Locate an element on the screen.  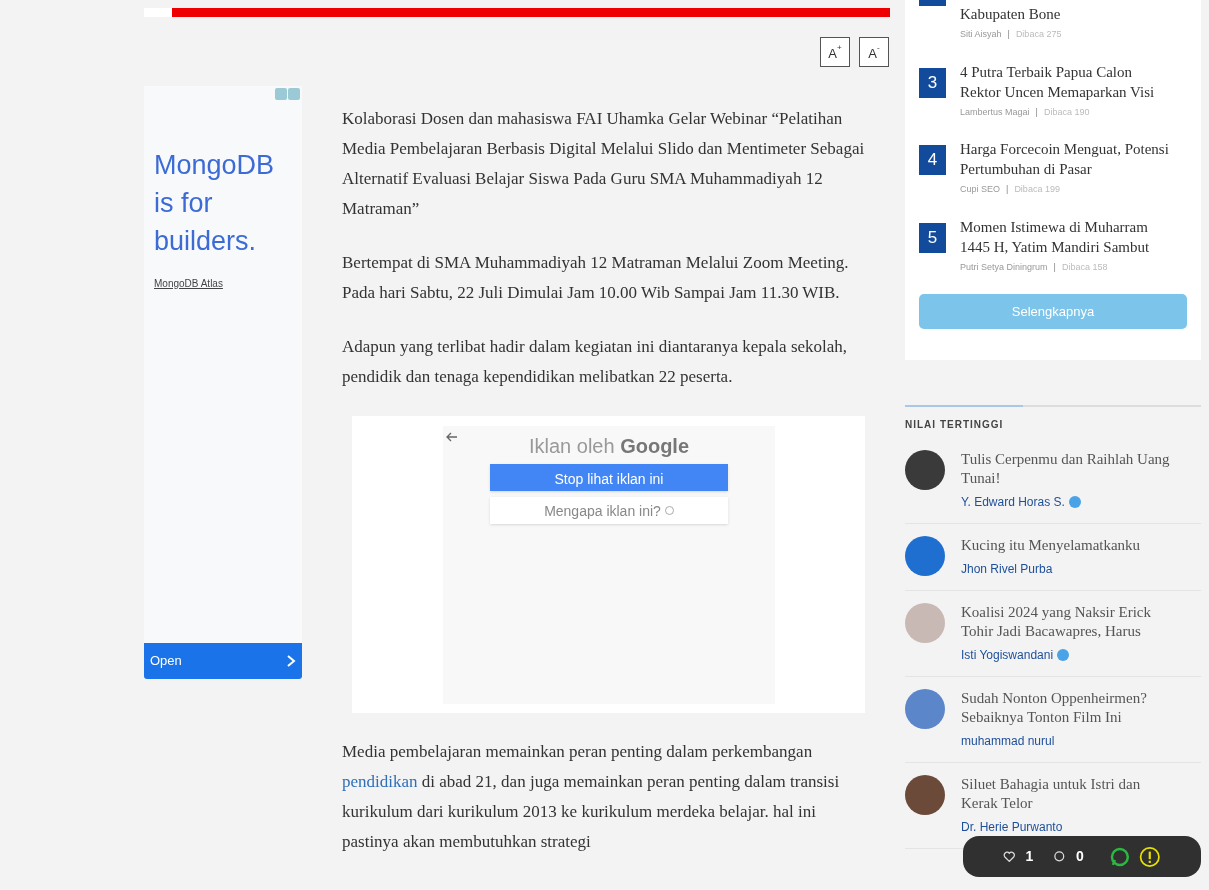
read-count: Dibaca 158 is located at coordinates (1084, 267).